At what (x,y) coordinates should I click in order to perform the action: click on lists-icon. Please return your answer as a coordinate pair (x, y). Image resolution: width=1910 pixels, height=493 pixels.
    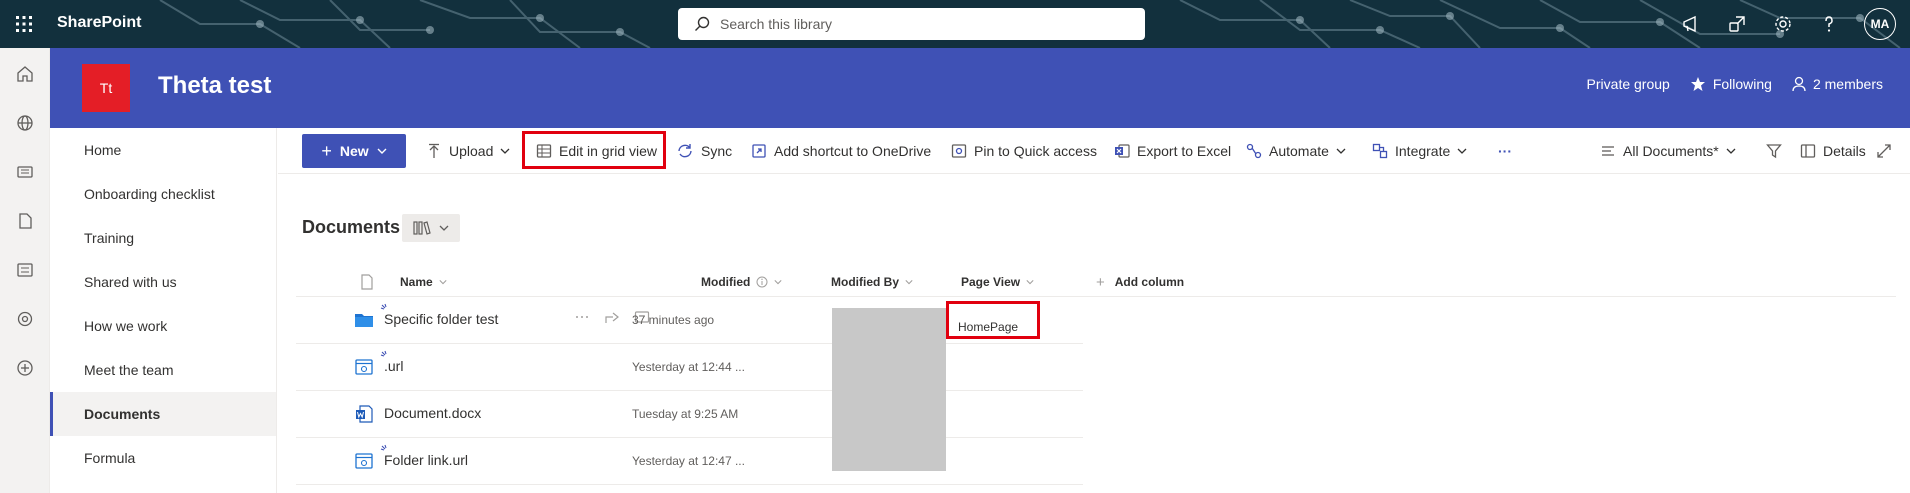
    Looking at the image, I should click on (25, 270).